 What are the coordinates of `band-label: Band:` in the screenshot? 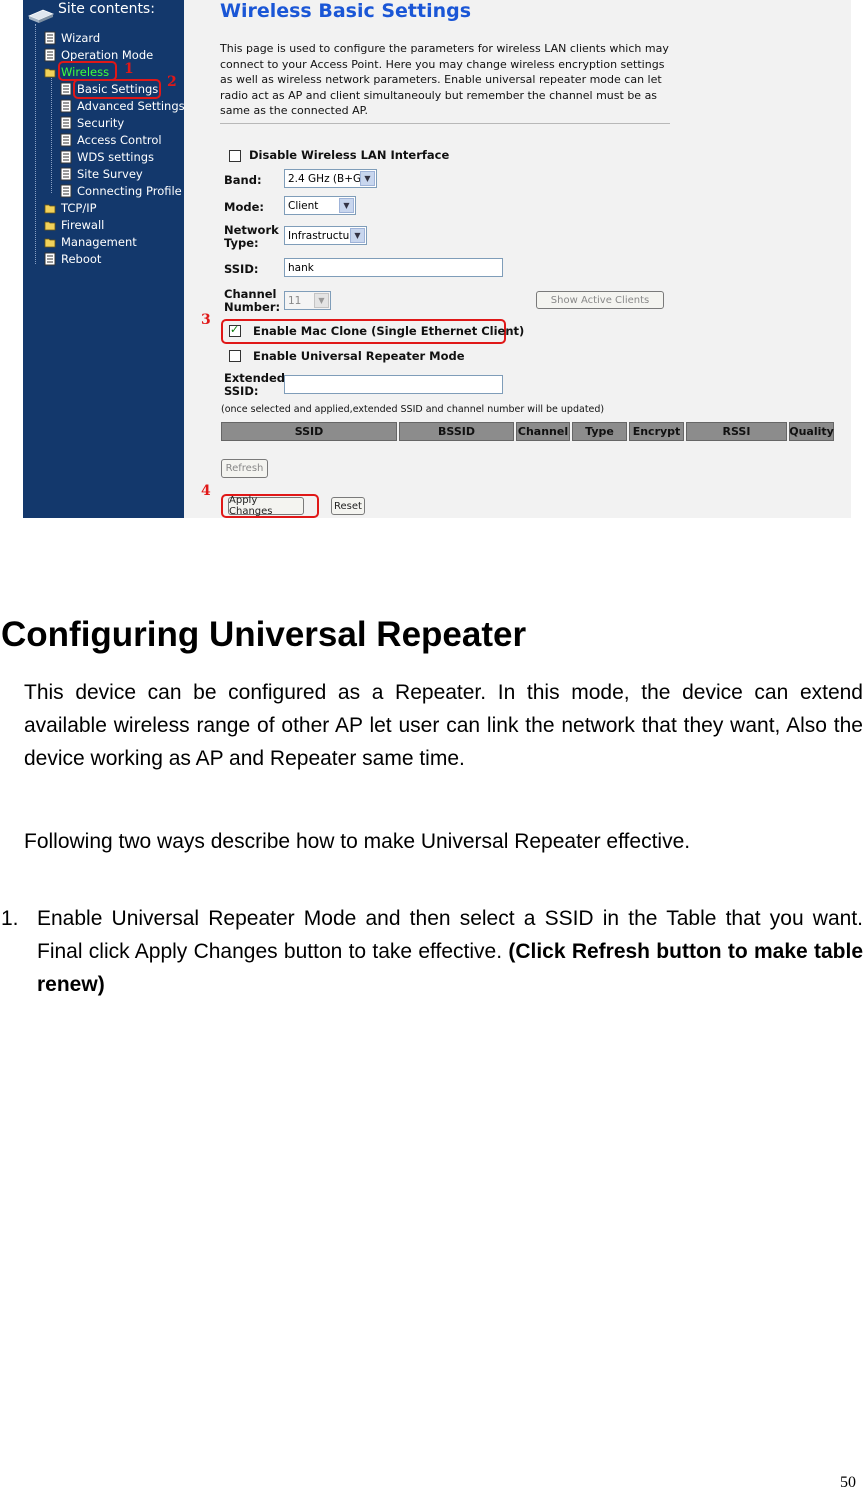 It's located at (243, 180).